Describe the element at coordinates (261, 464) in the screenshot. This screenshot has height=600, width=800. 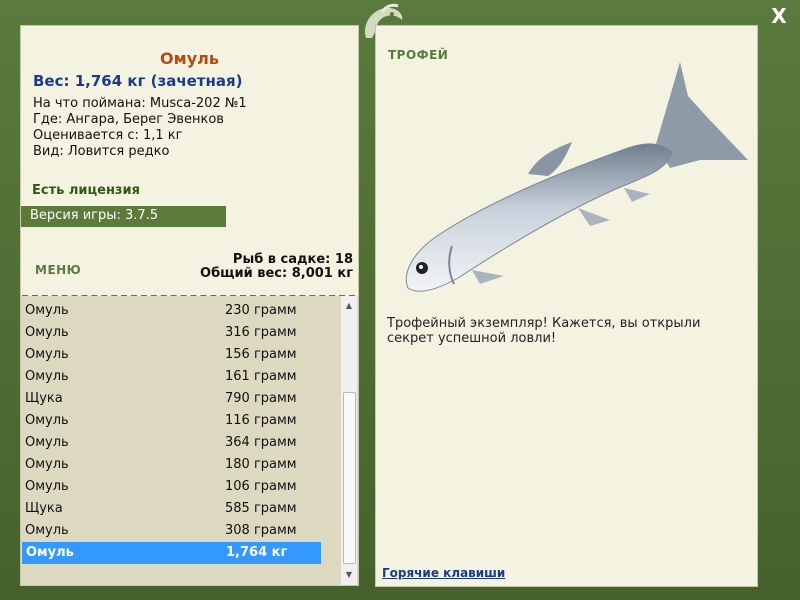
I see `list-item-weight: 180 грамм` at that location.